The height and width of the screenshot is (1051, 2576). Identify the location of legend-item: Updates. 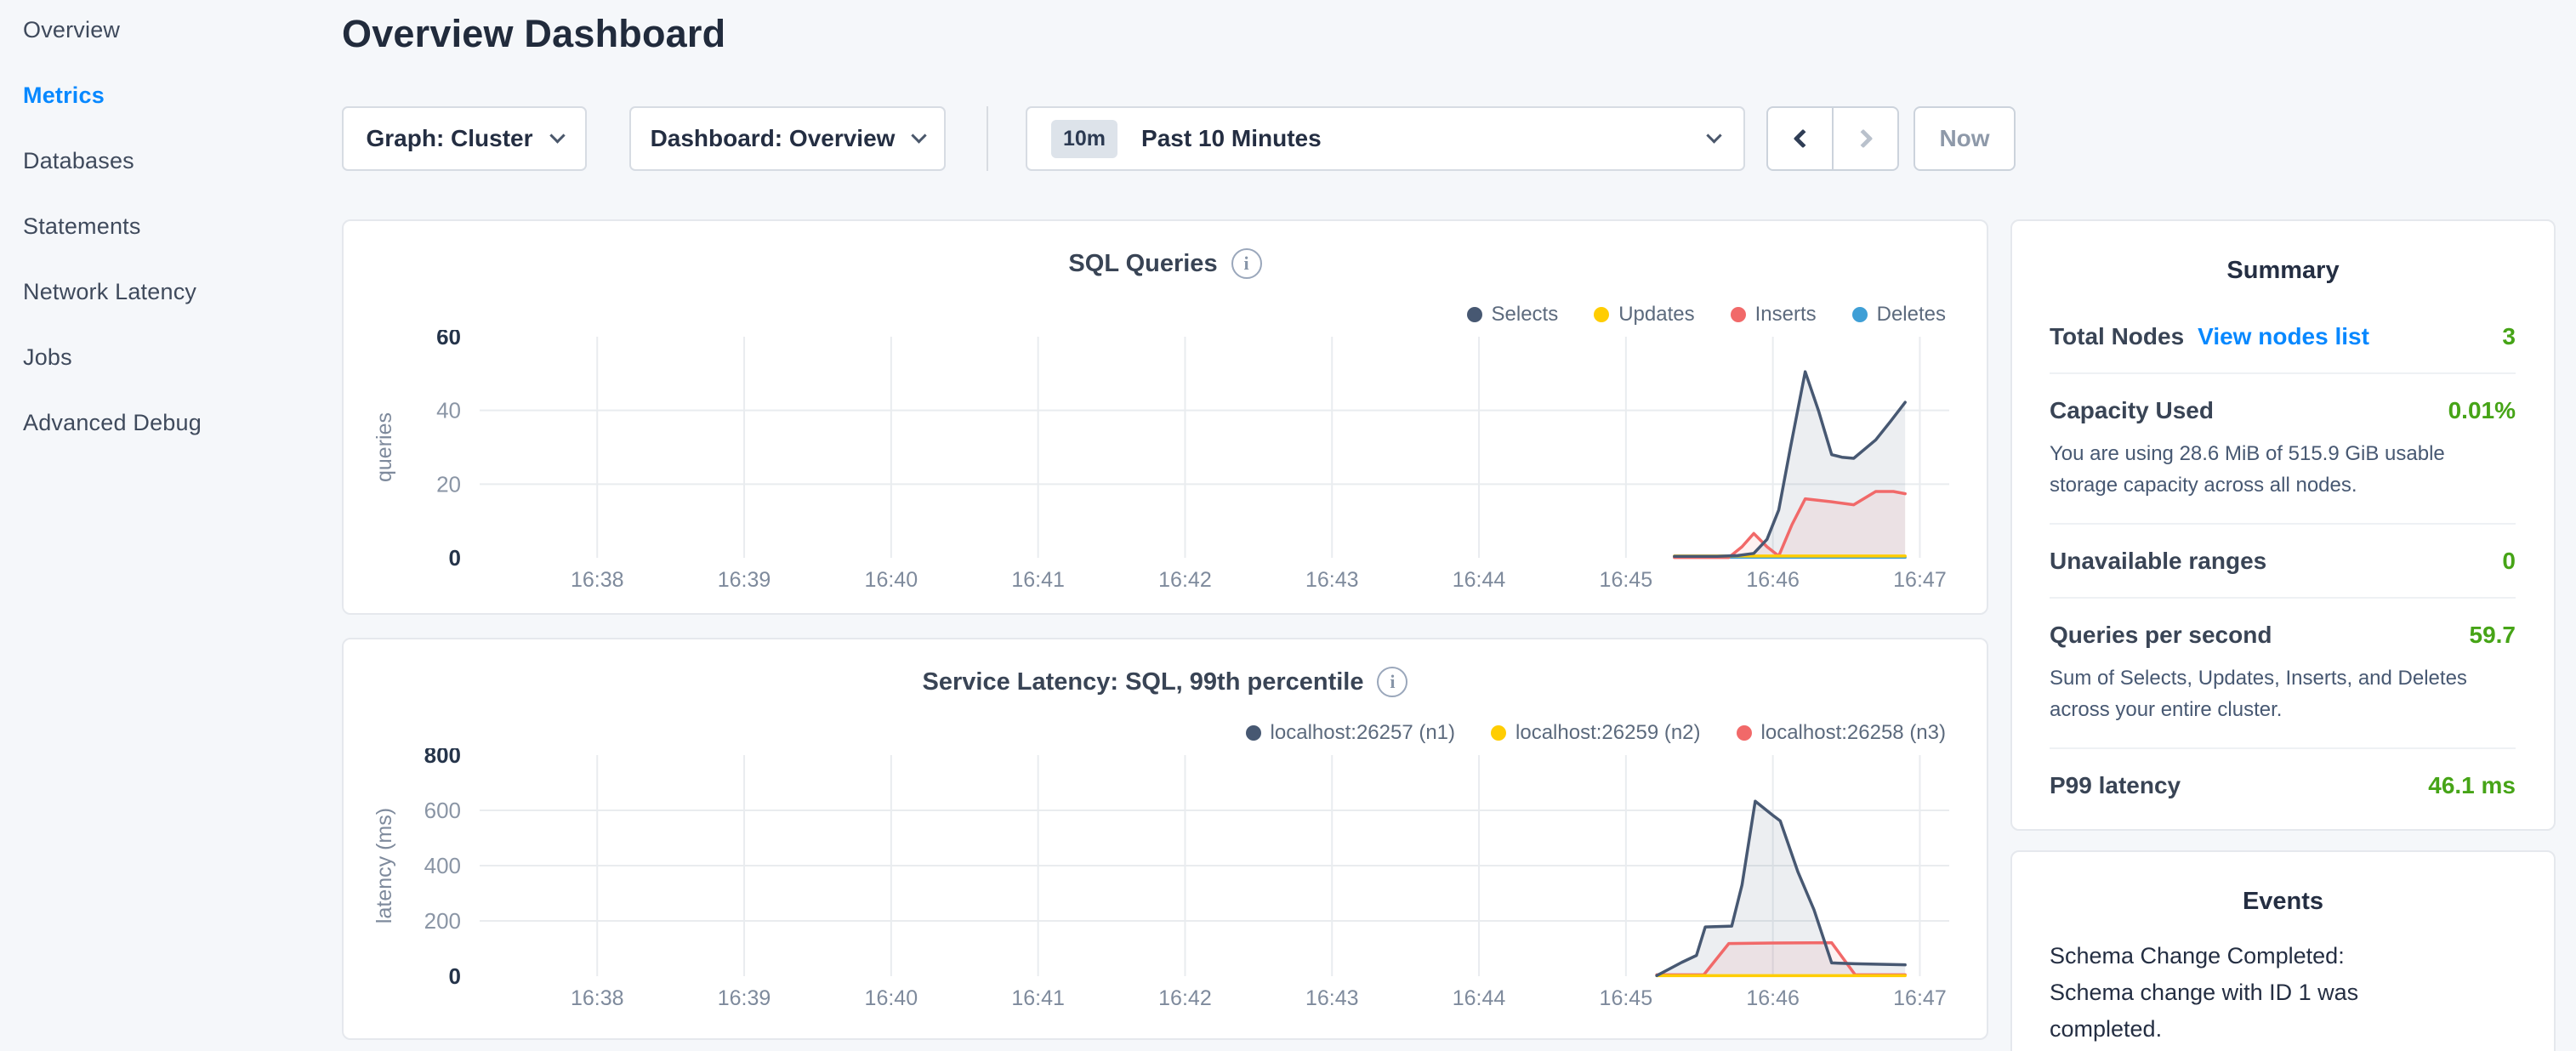
(1644, 315).